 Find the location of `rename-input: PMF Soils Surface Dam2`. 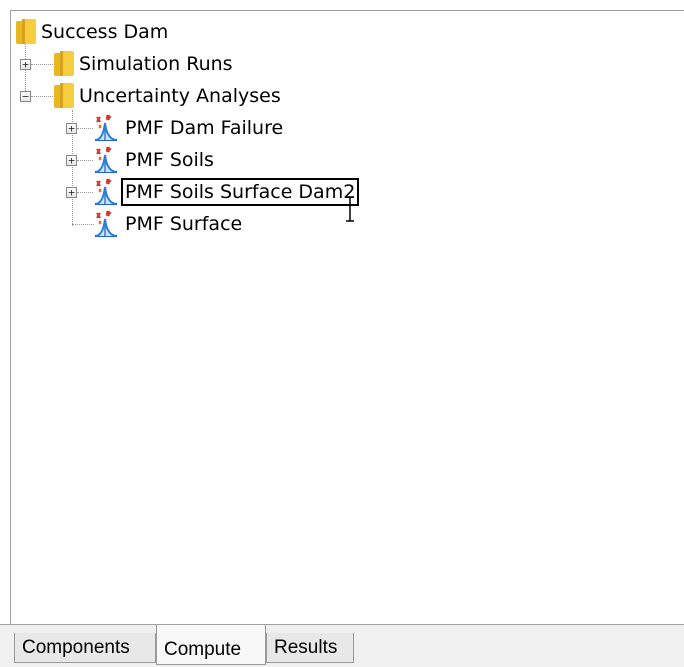

rename-input: PMF Soils Surface Dam2 is located at coordinates (240, 192).